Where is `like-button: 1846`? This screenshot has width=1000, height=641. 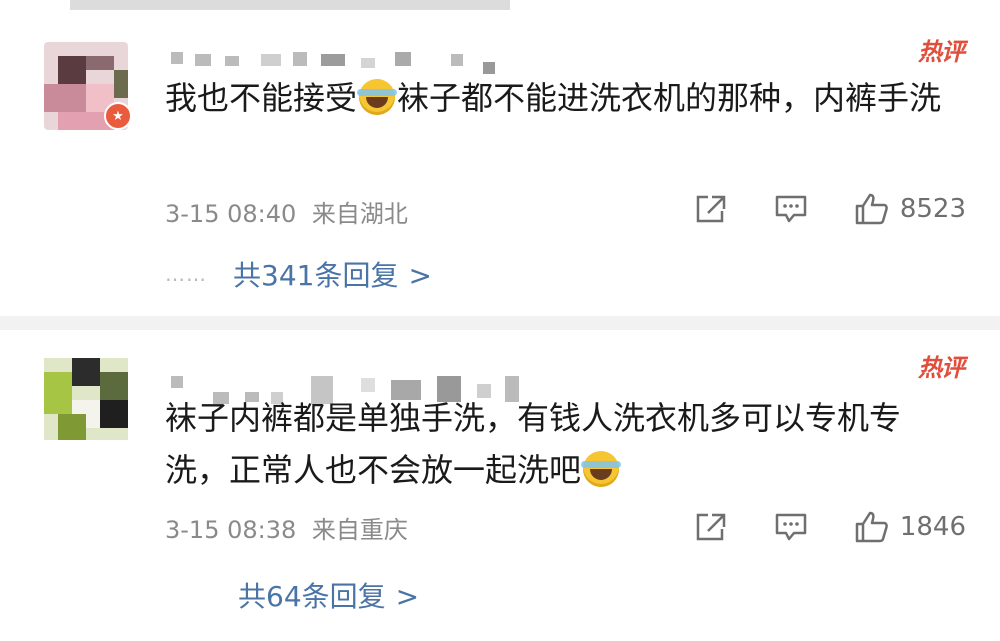 like-button: 1846 is located at coordinates (910, 527).